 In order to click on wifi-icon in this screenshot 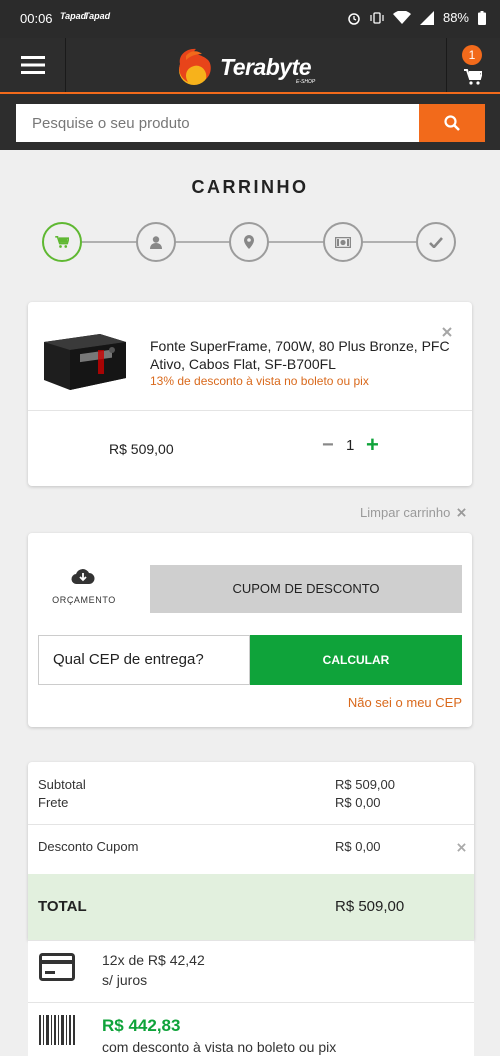, I will do `click(401, 17)`.